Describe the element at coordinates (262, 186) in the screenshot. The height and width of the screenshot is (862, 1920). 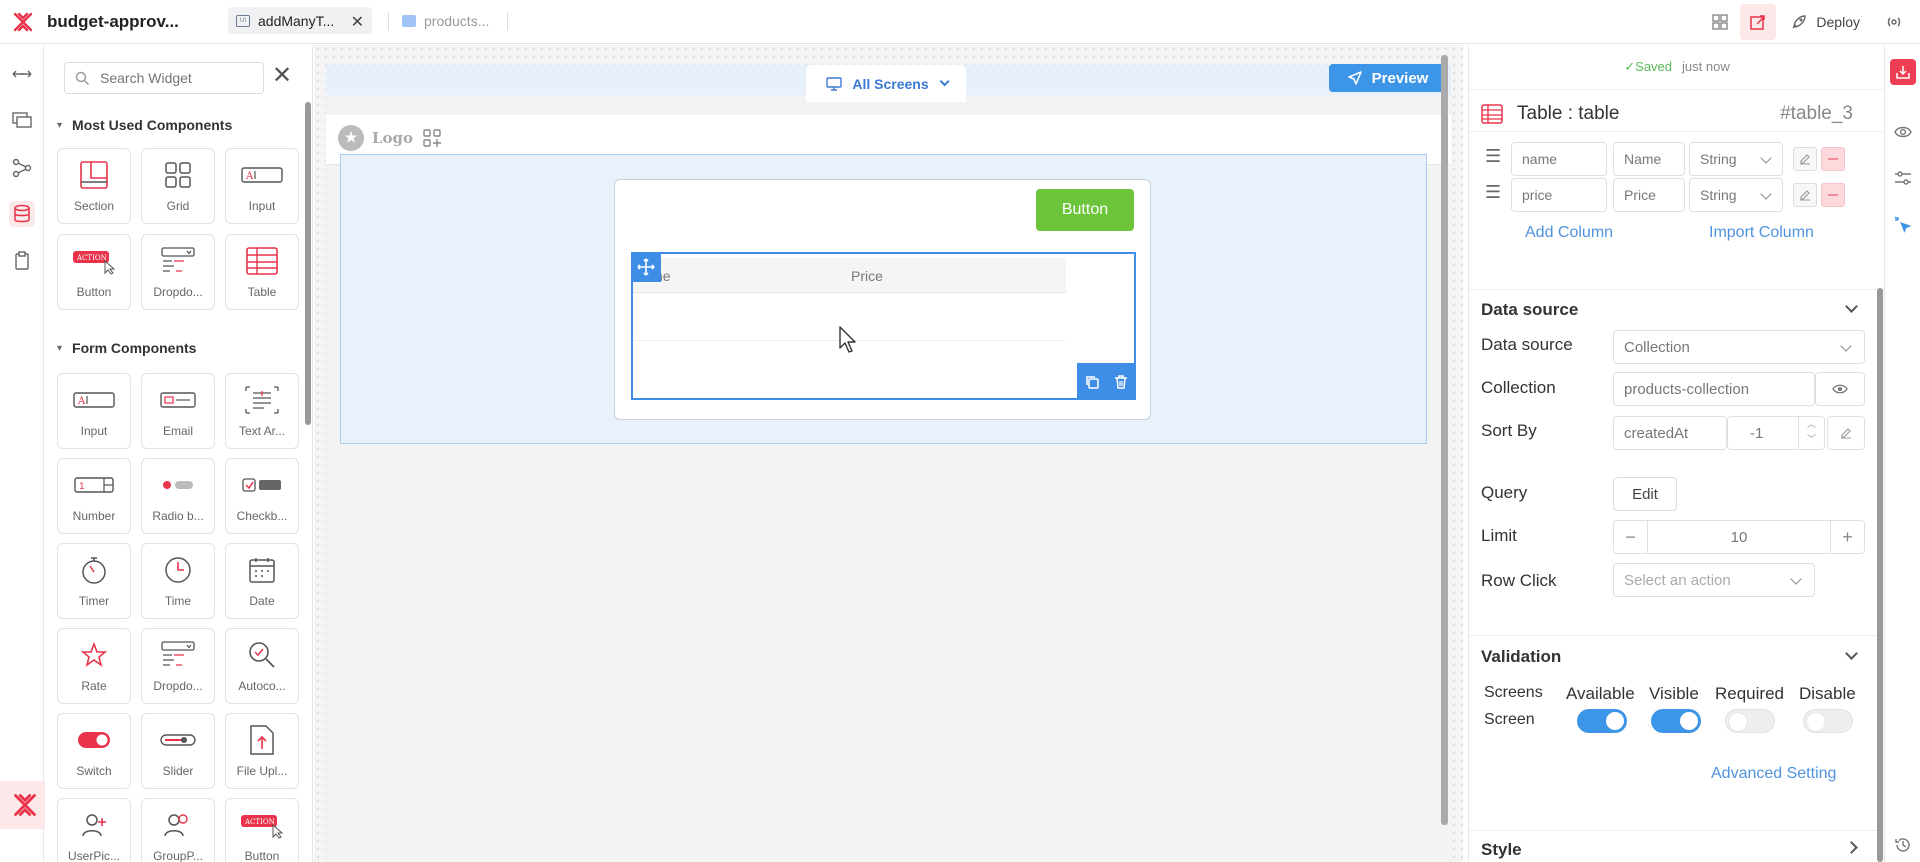
I see `widget-input: A Input` at that location.